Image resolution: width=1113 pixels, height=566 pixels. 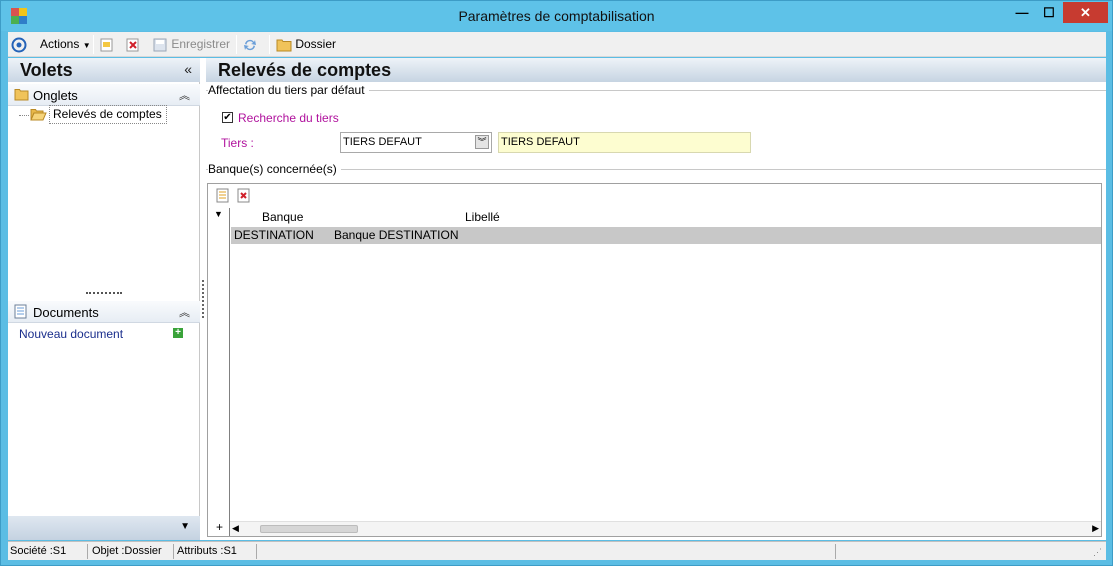 I want to click on document-icon, so click(x=20, y=311).